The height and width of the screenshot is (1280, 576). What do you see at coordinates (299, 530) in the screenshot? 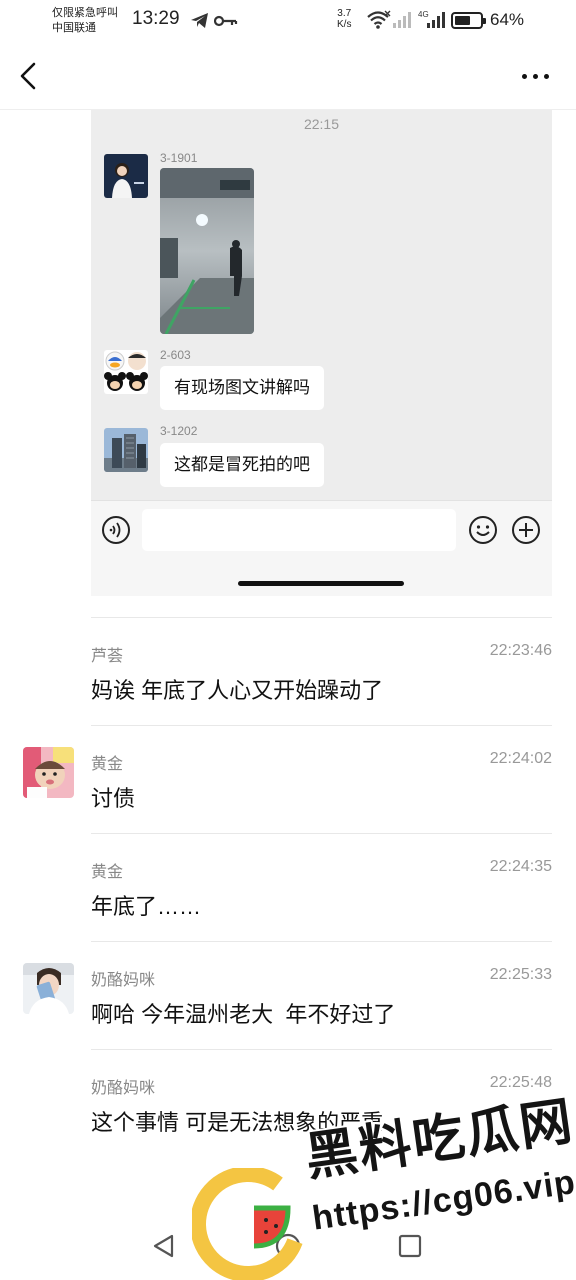
I see `embedded-message-input` at bounding box center [299, 530].